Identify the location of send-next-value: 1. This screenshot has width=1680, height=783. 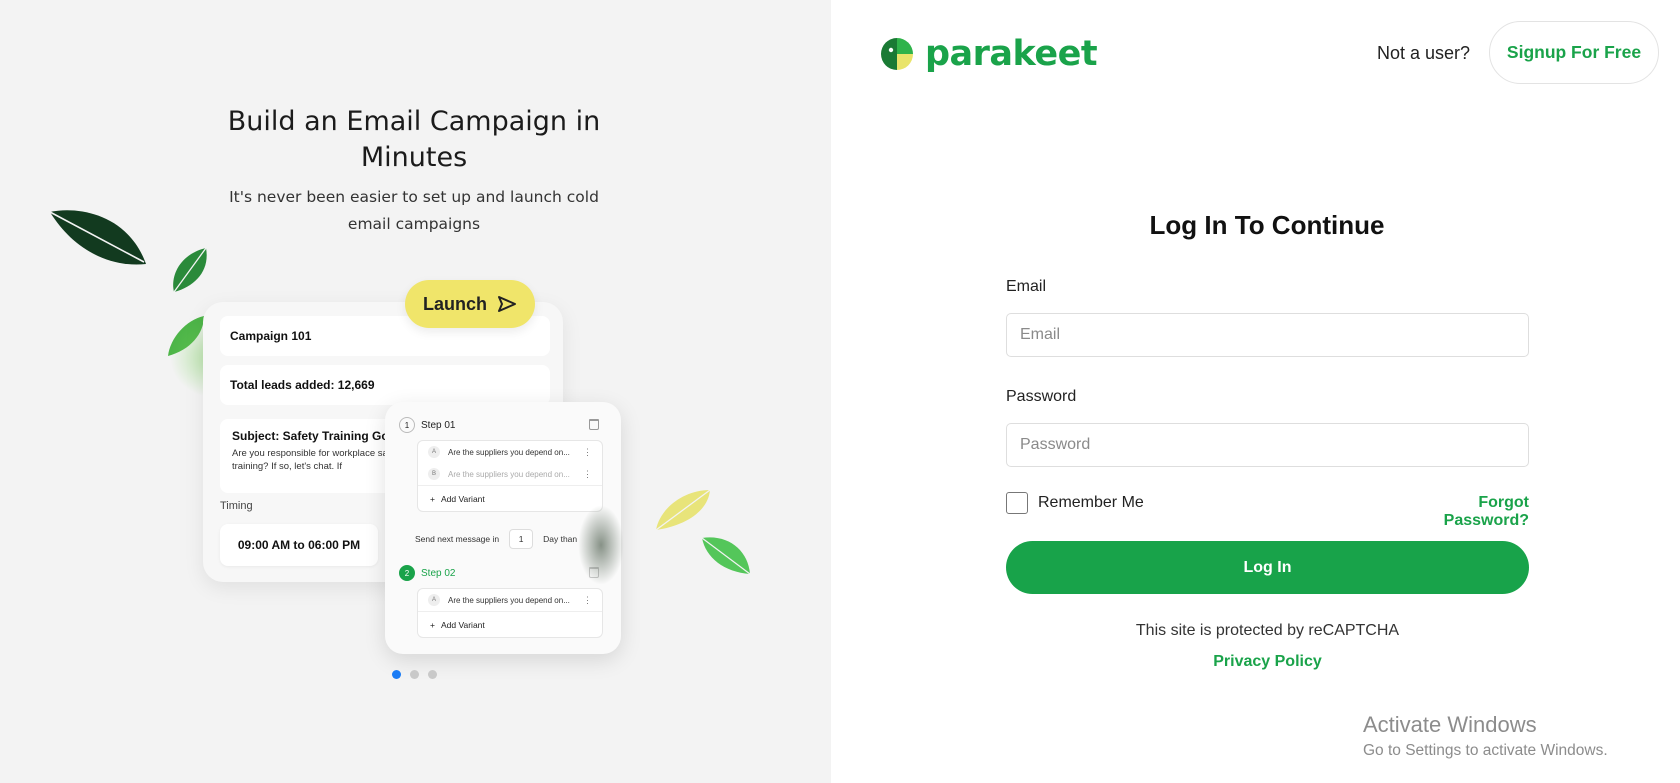
(521, 539).